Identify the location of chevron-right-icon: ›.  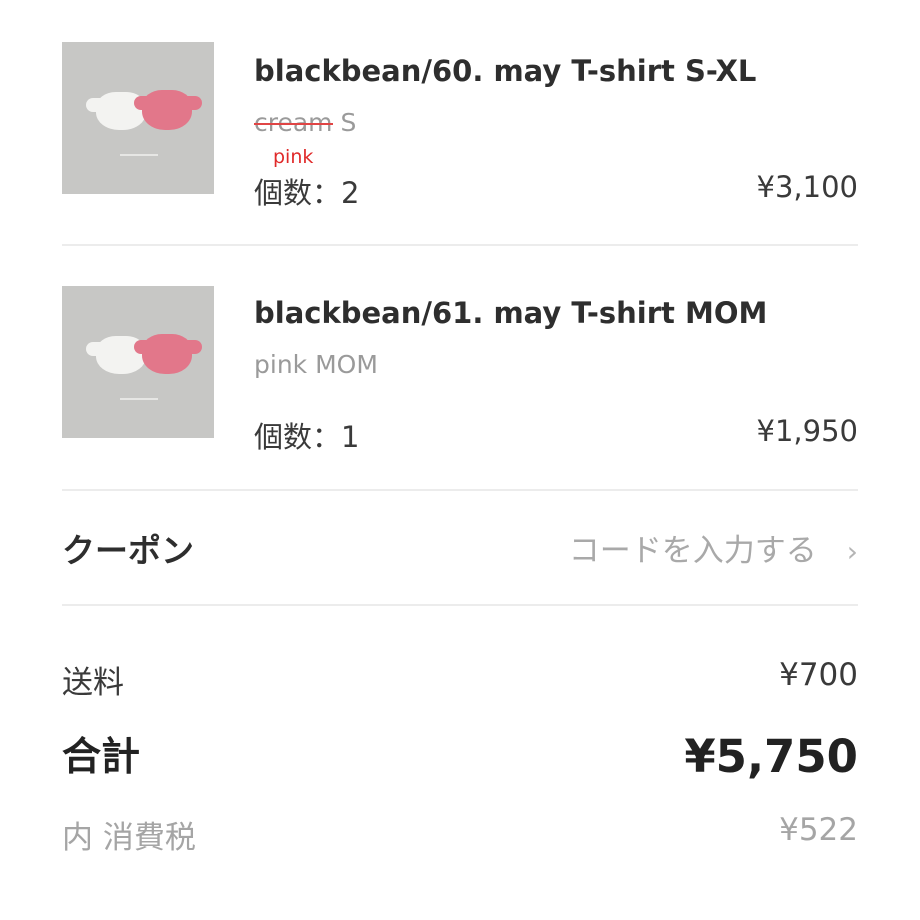
(852, 551).